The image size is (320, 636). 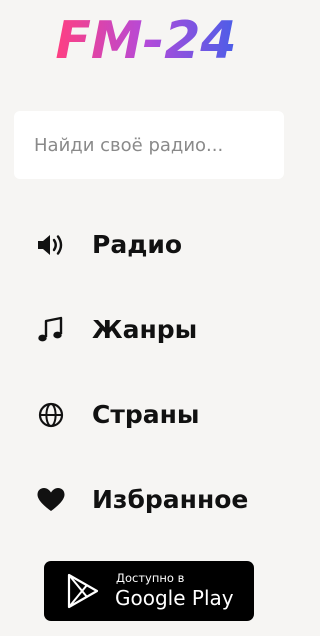 What do you see at coordinates (50, 329) in the screenshot?
I see `music-note-icon` at bounding box center [50, 329].